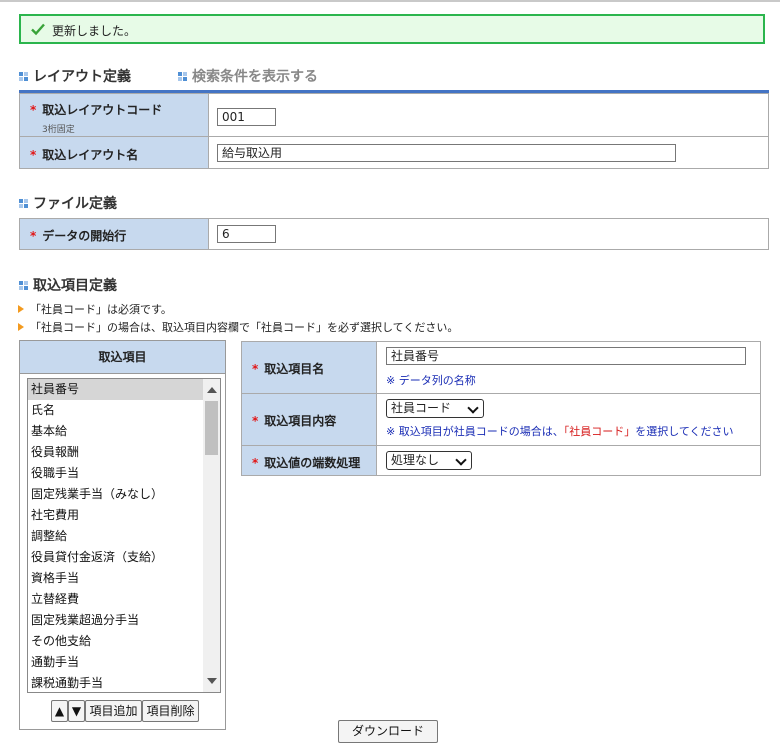 This screenshot has height=749, width=780. What do you see at coordinates (392, 29) in the screenshot?
I see `success-alert: 更新しました。` at bounding box center [392, 29].